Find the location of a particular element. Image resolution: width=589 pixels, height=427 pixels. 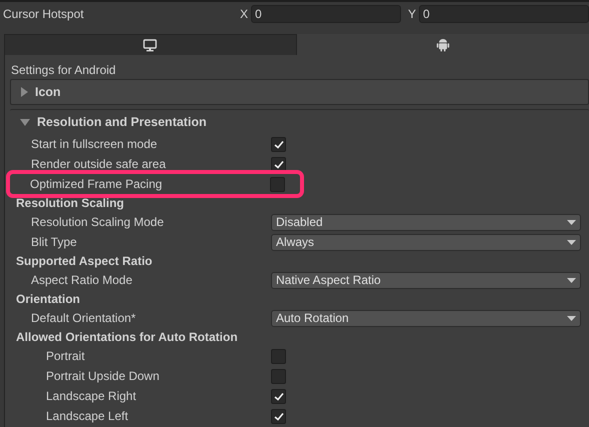

dropdown: Auto Rotation is located at coordinates (426, 318).